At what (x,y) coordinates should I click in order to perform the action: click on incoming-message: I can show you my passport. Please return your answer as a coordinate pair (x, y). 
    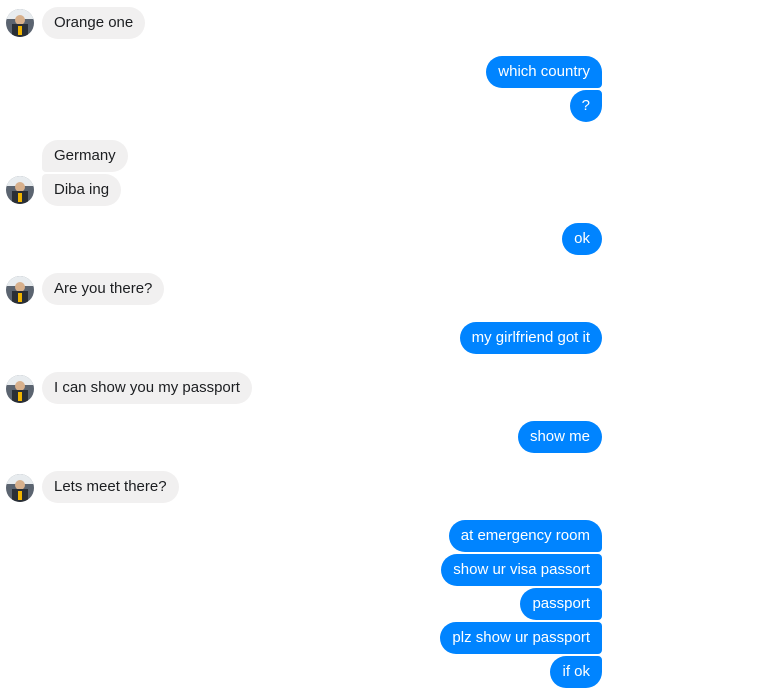
    Looking at the image, I should click on (147, 388).